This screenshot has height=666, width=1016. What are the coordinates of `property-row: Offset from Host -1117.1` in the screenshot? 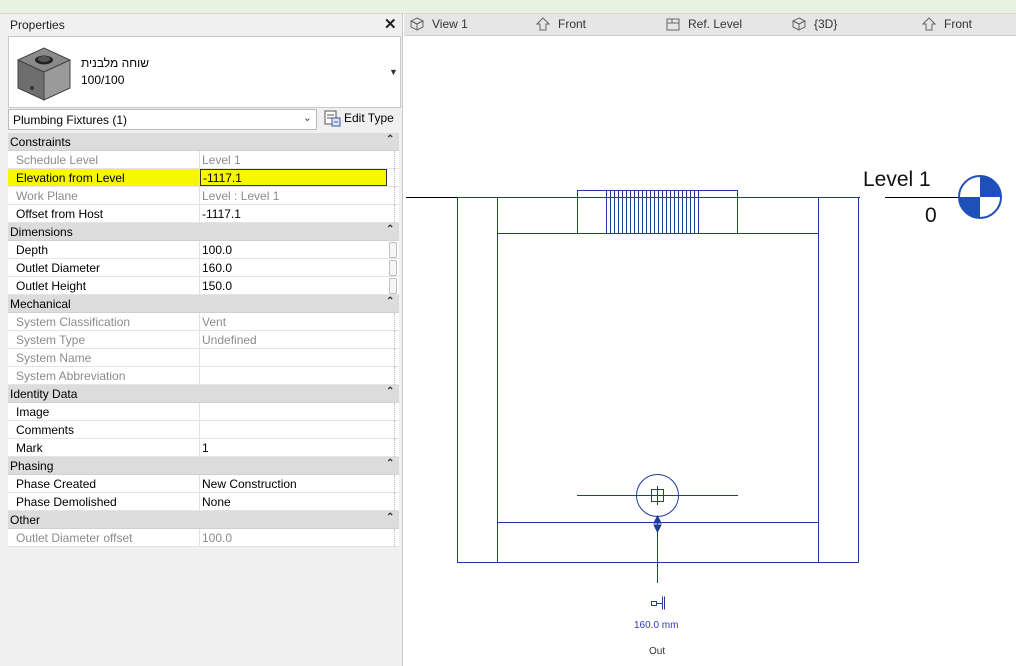 It's located at (203, 214).